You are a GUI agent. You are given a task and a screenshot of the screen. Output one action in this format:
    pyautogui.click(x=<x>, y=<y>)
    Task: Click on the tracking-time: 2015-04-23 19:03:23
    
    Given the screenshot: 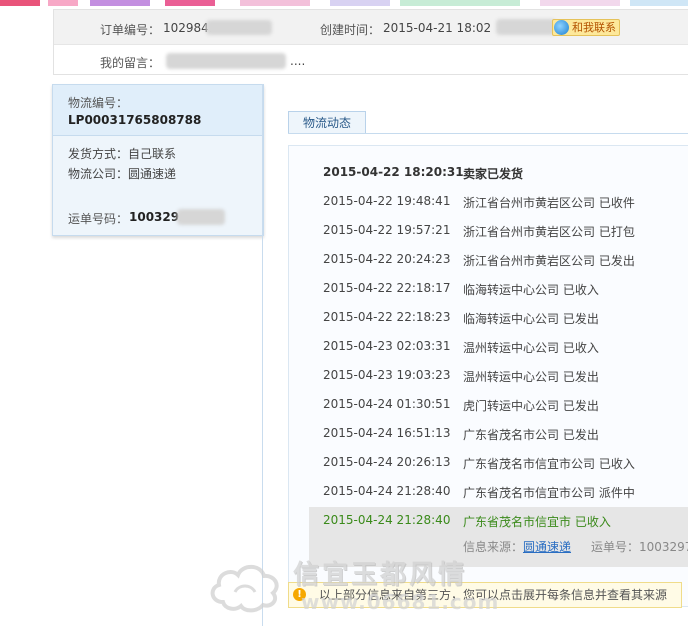 What is the action you would take?
    pyautogui.click(x=387, y=375)
    